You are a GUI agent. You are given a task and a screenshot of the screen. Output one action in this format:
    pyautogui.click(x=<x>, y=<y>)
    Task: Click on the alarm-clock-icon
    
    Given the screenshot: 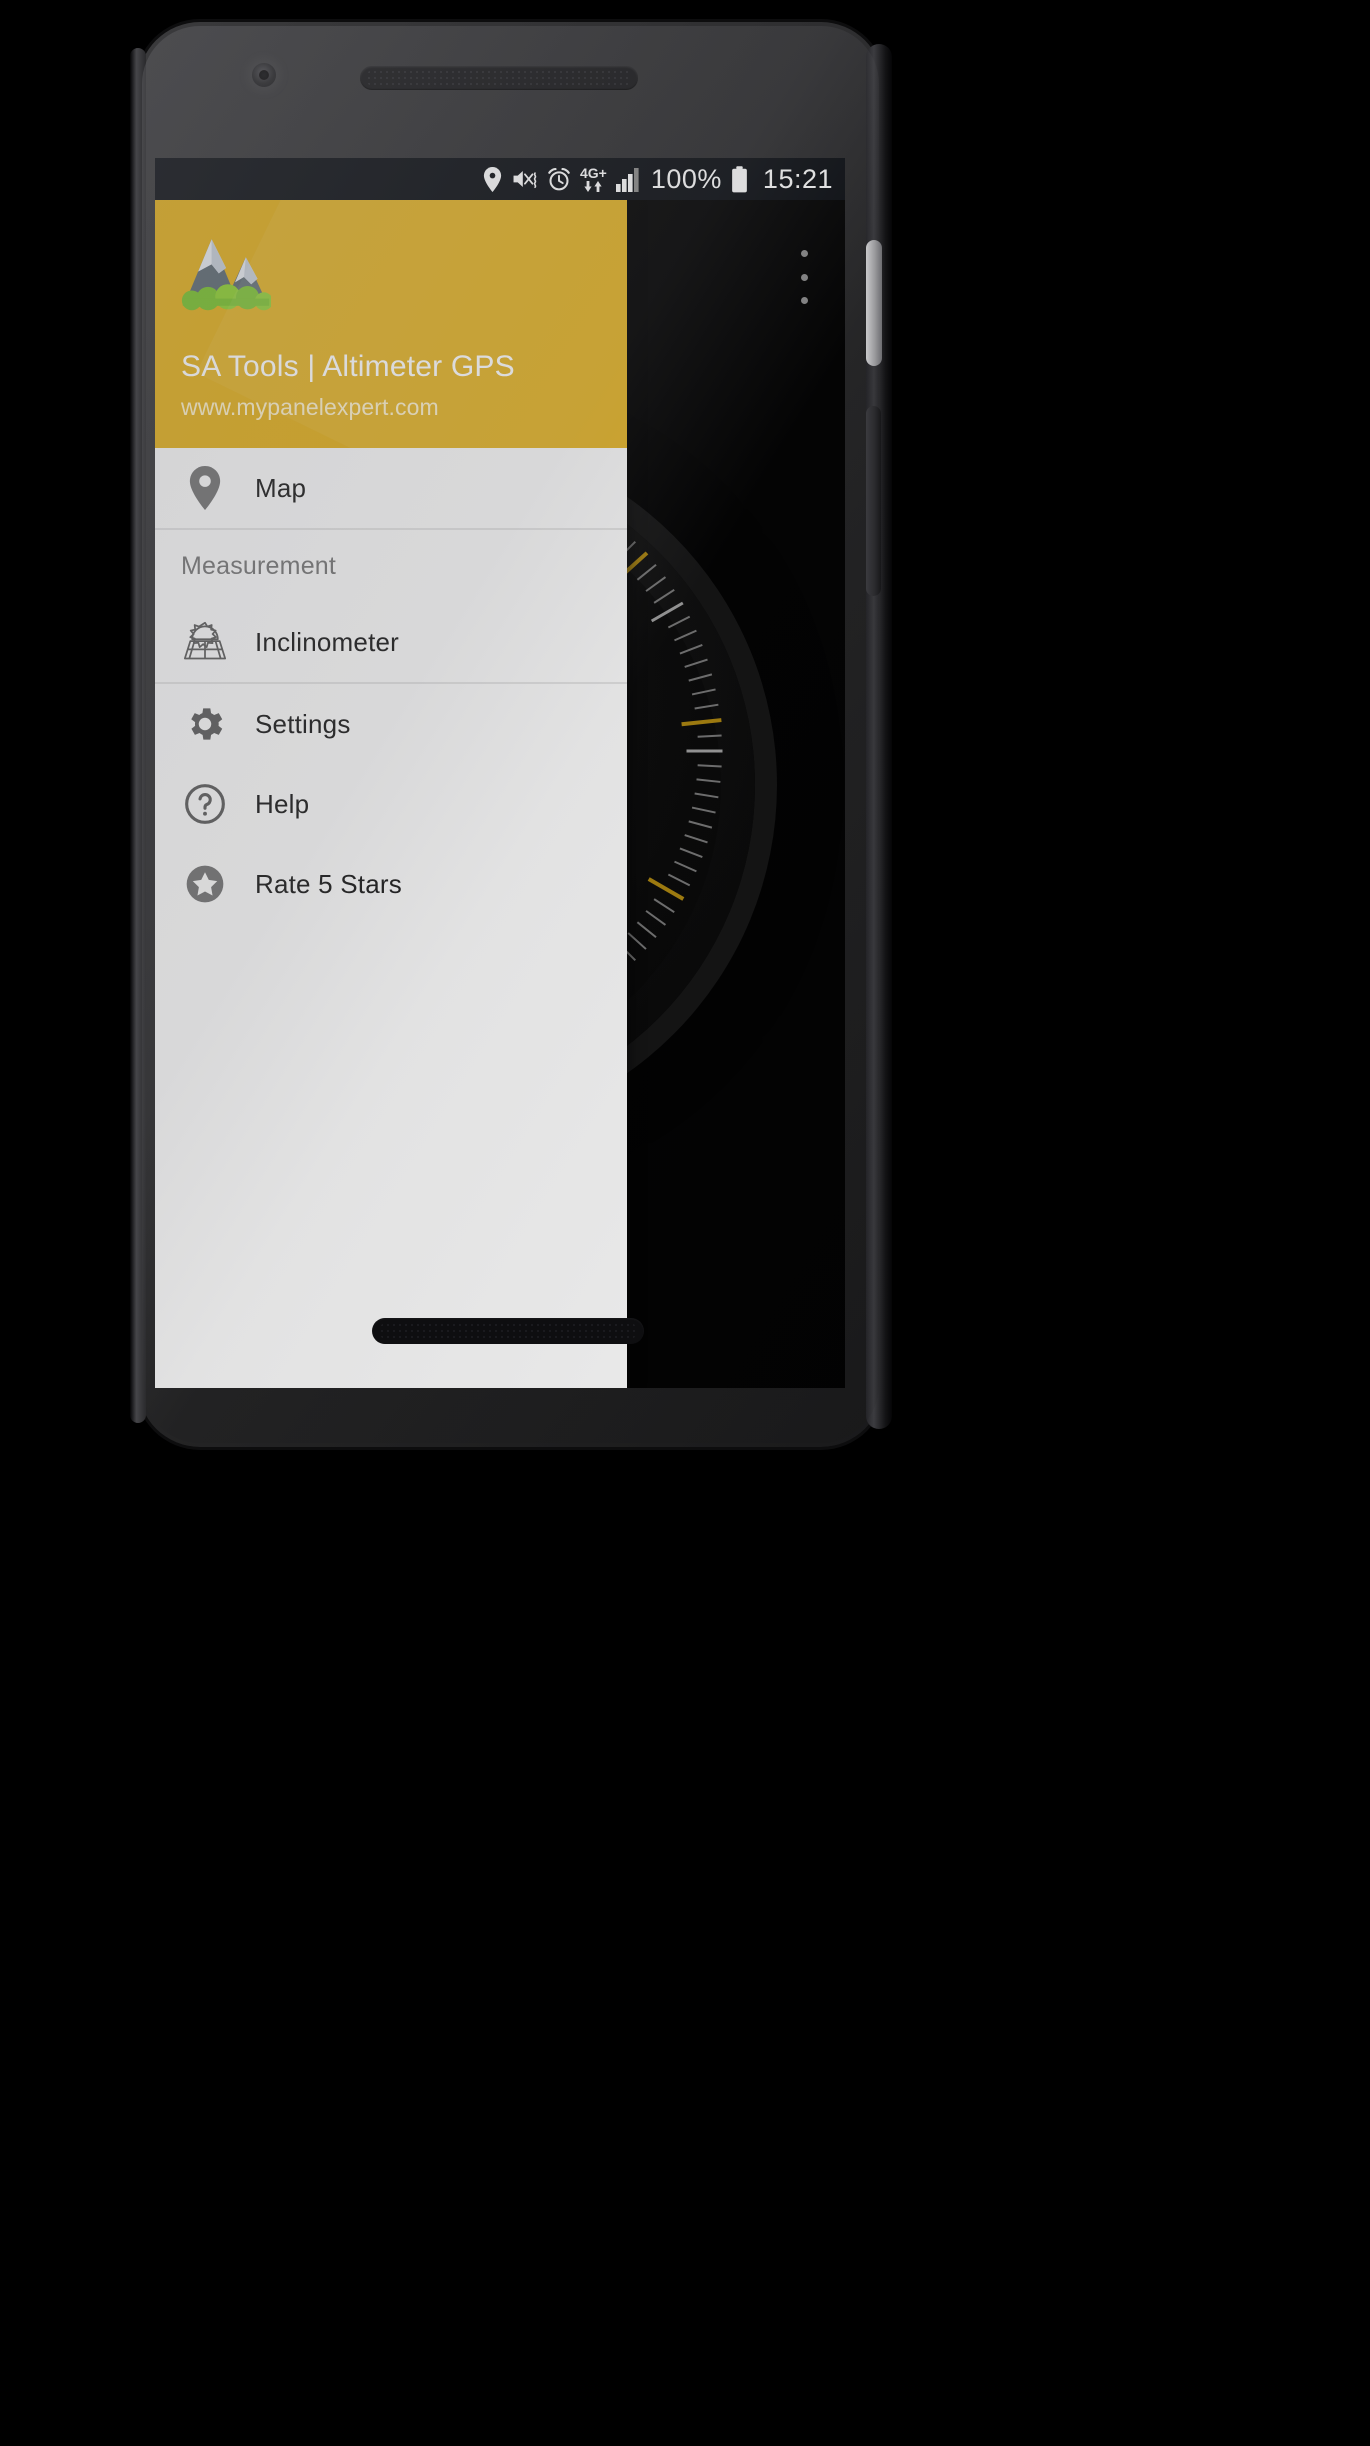 What is the action you would take?
    pyautogui.click(x=559, y=179)
    